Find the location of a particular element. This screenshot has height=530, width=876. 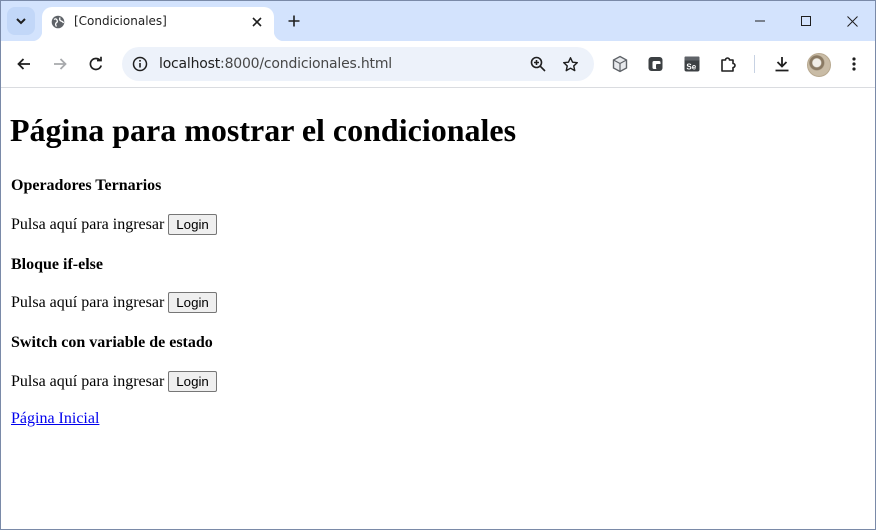

selenium-icon: Se is located at coordinates (692, 64).